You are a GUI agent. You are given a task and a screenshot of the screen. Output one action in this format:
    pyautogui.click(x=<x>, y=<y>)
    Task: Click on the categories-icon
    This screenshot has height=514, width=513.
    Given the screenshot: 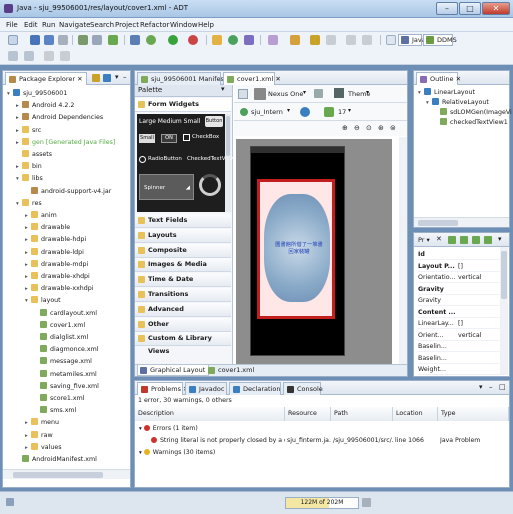 What is the action you would take?
    pyautogui.click(x=452, y=240)
    